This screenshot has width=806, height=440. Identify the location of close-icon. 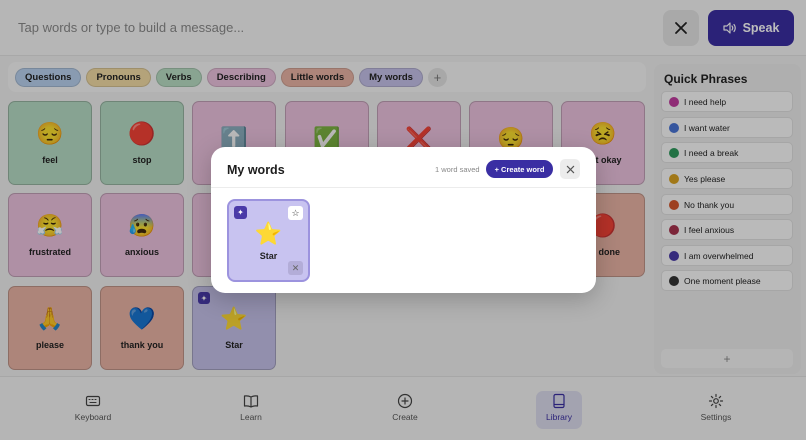
(570, 169).